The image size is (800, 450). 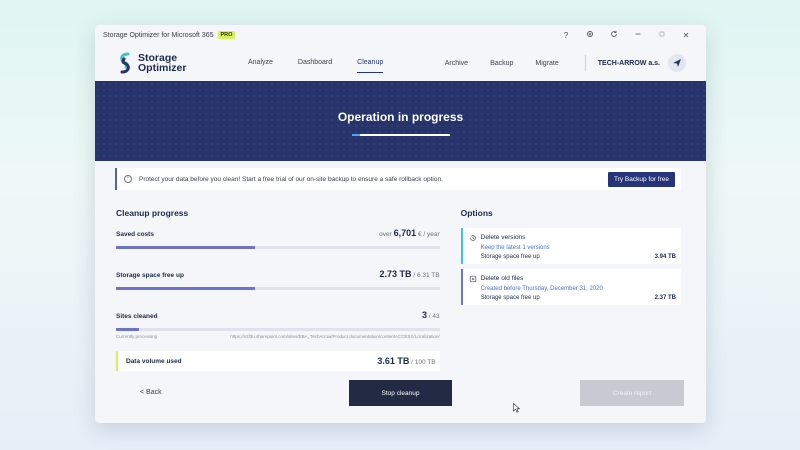 I want to click on back-button: < Back, so click(x=151, y=392).